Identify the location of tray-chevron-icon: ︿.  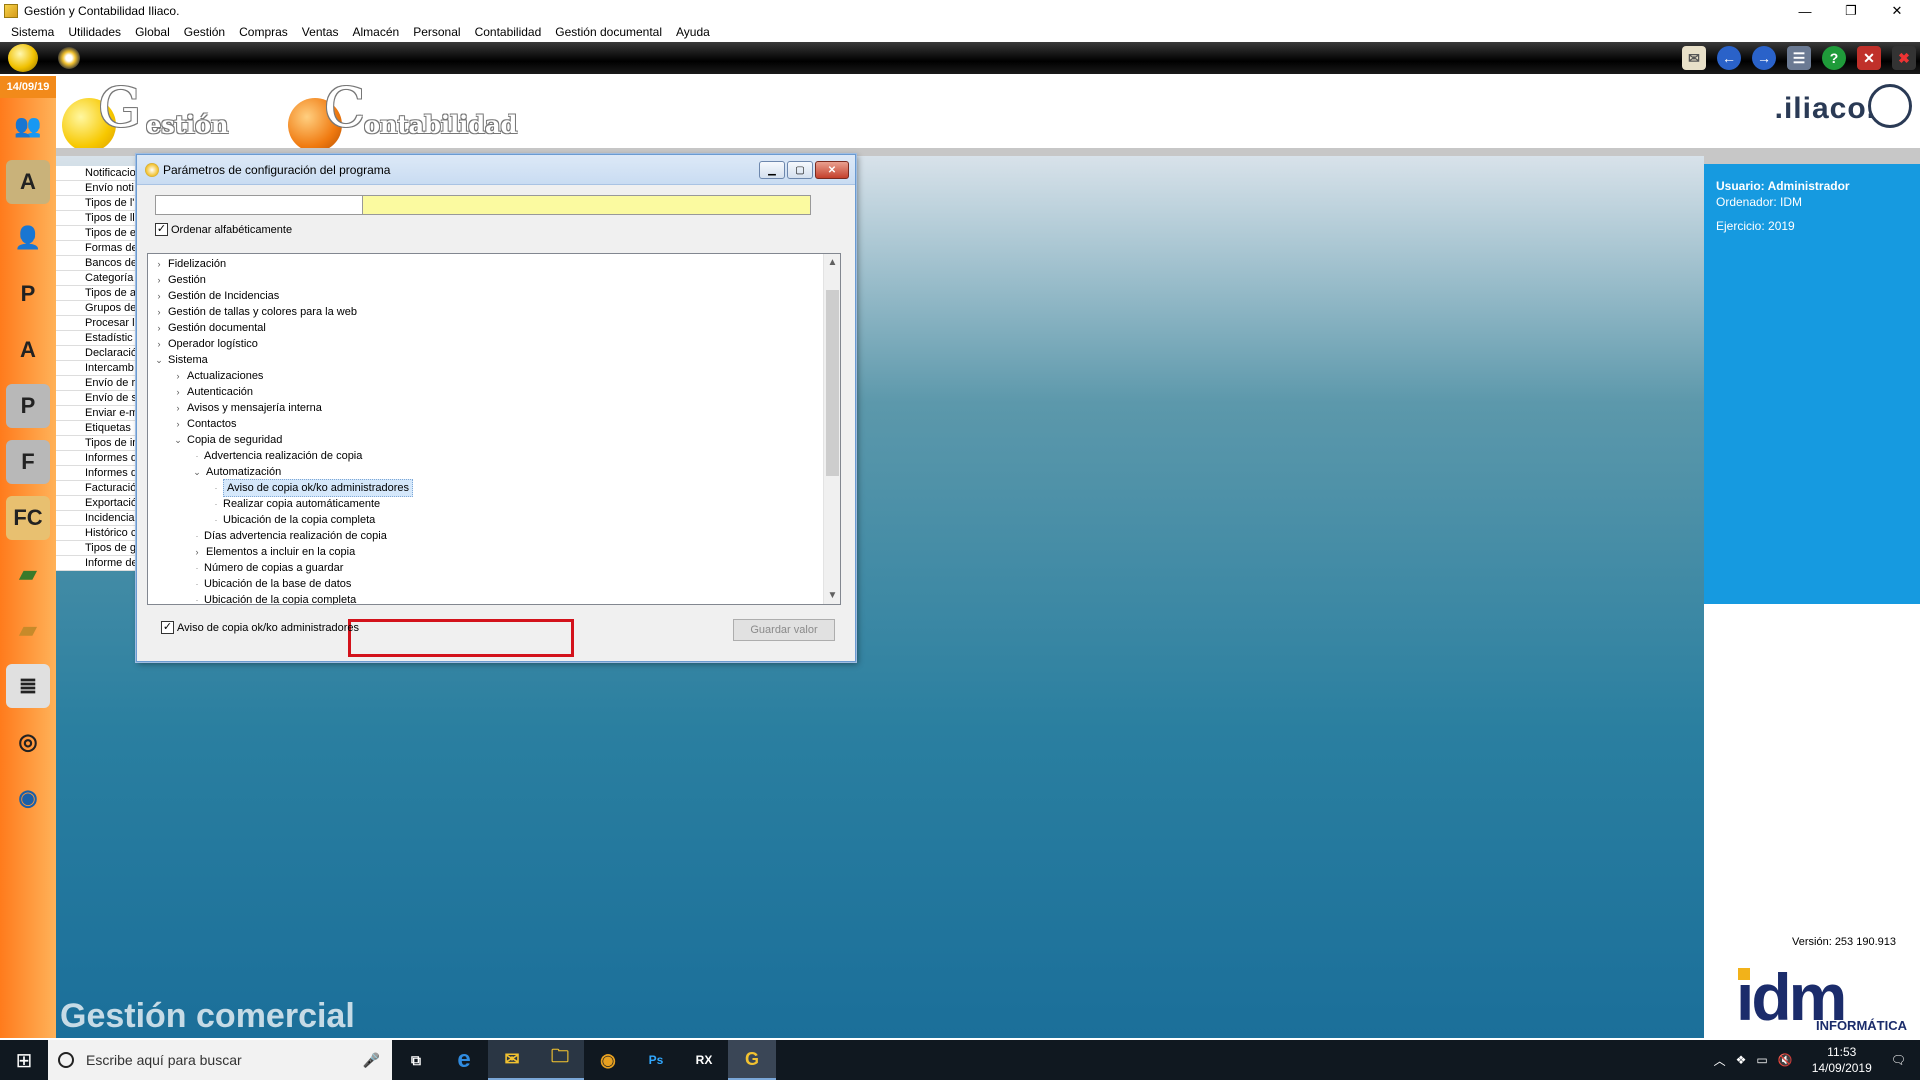
(1720, 1060).